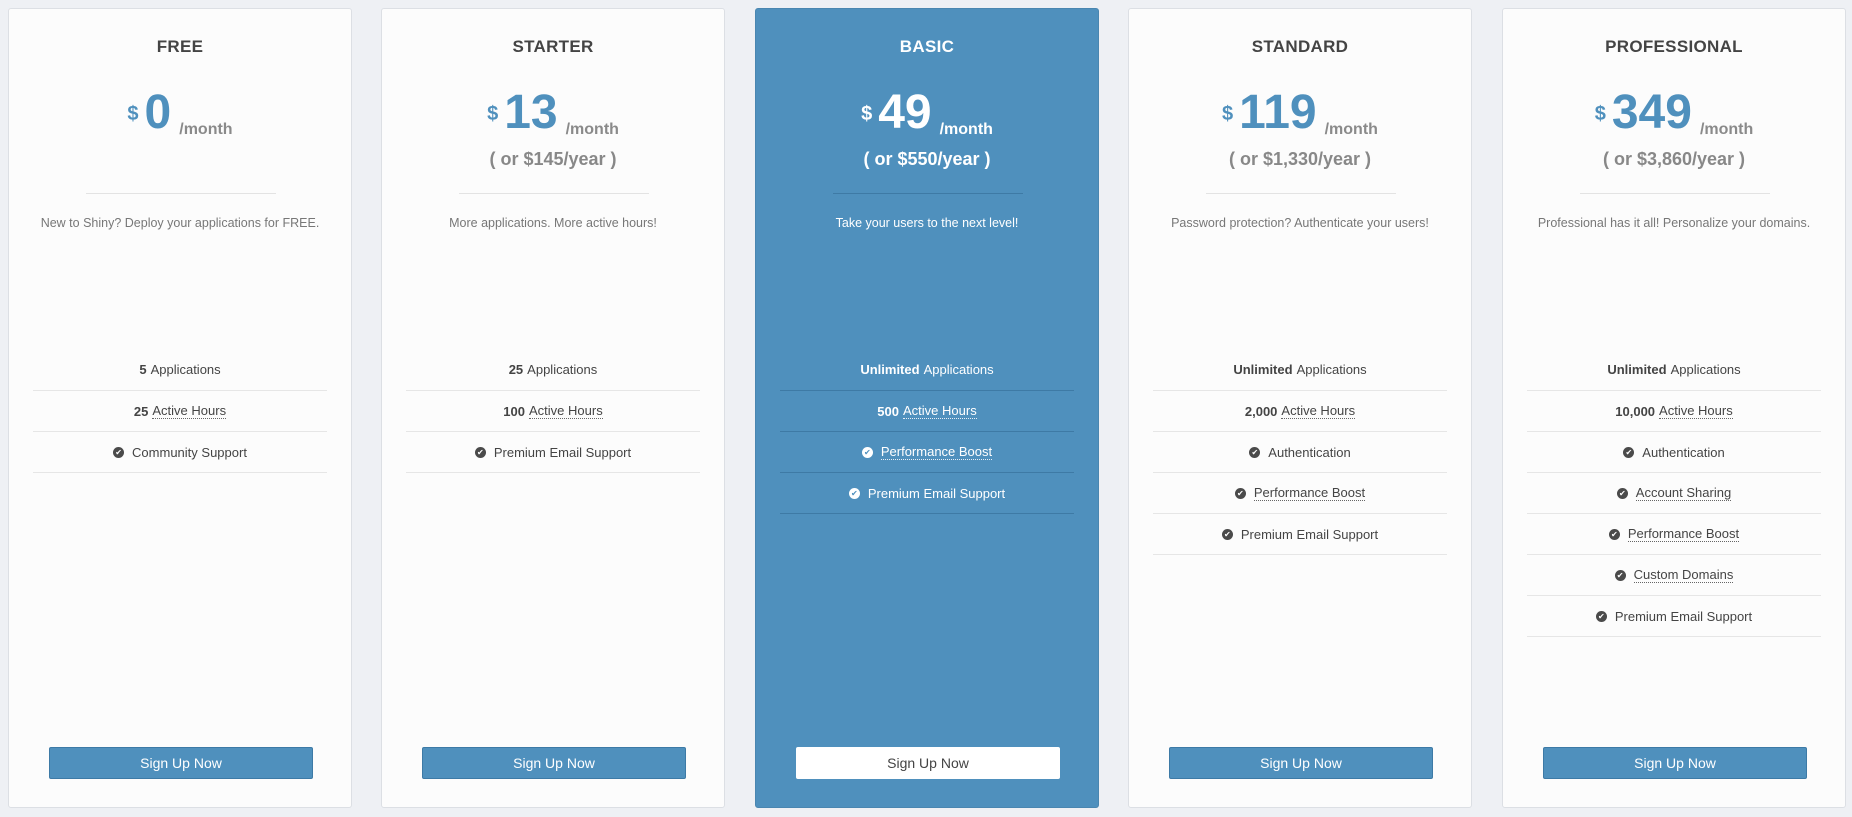  Describe the element at coordinates (1683, 575) in the screenshot. I see `feature-label: Custom Domains` at that location.